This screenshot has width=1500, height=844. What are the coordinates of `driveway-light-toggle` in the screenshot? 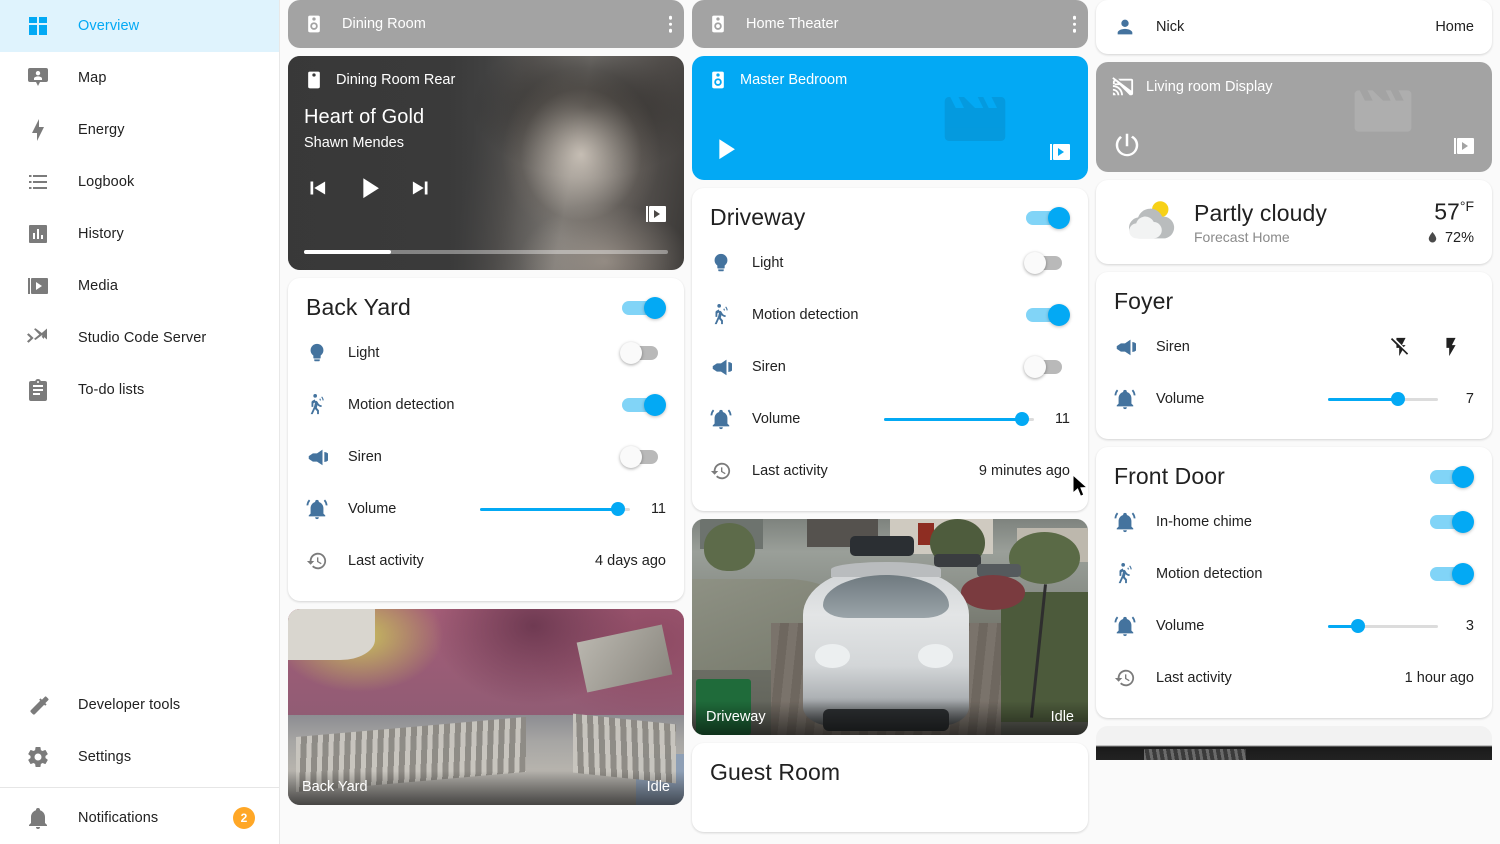 It's located at (1047, 263).